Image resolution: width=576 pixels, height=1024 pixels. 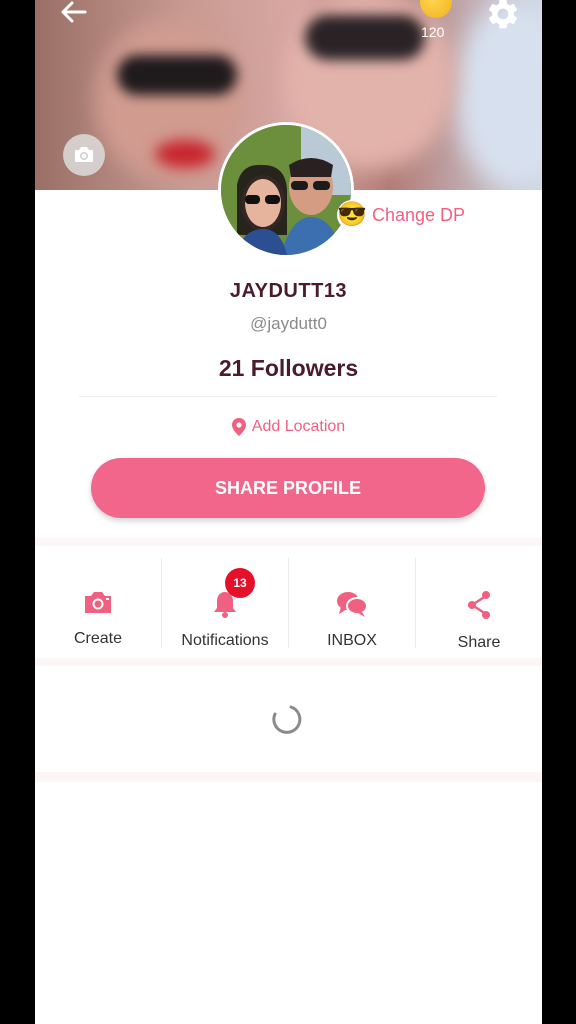 What do you see at coordinates (288, 291) in the screenshot?
I see `username: JAYDUTT13` at bounding box center [288, 291].